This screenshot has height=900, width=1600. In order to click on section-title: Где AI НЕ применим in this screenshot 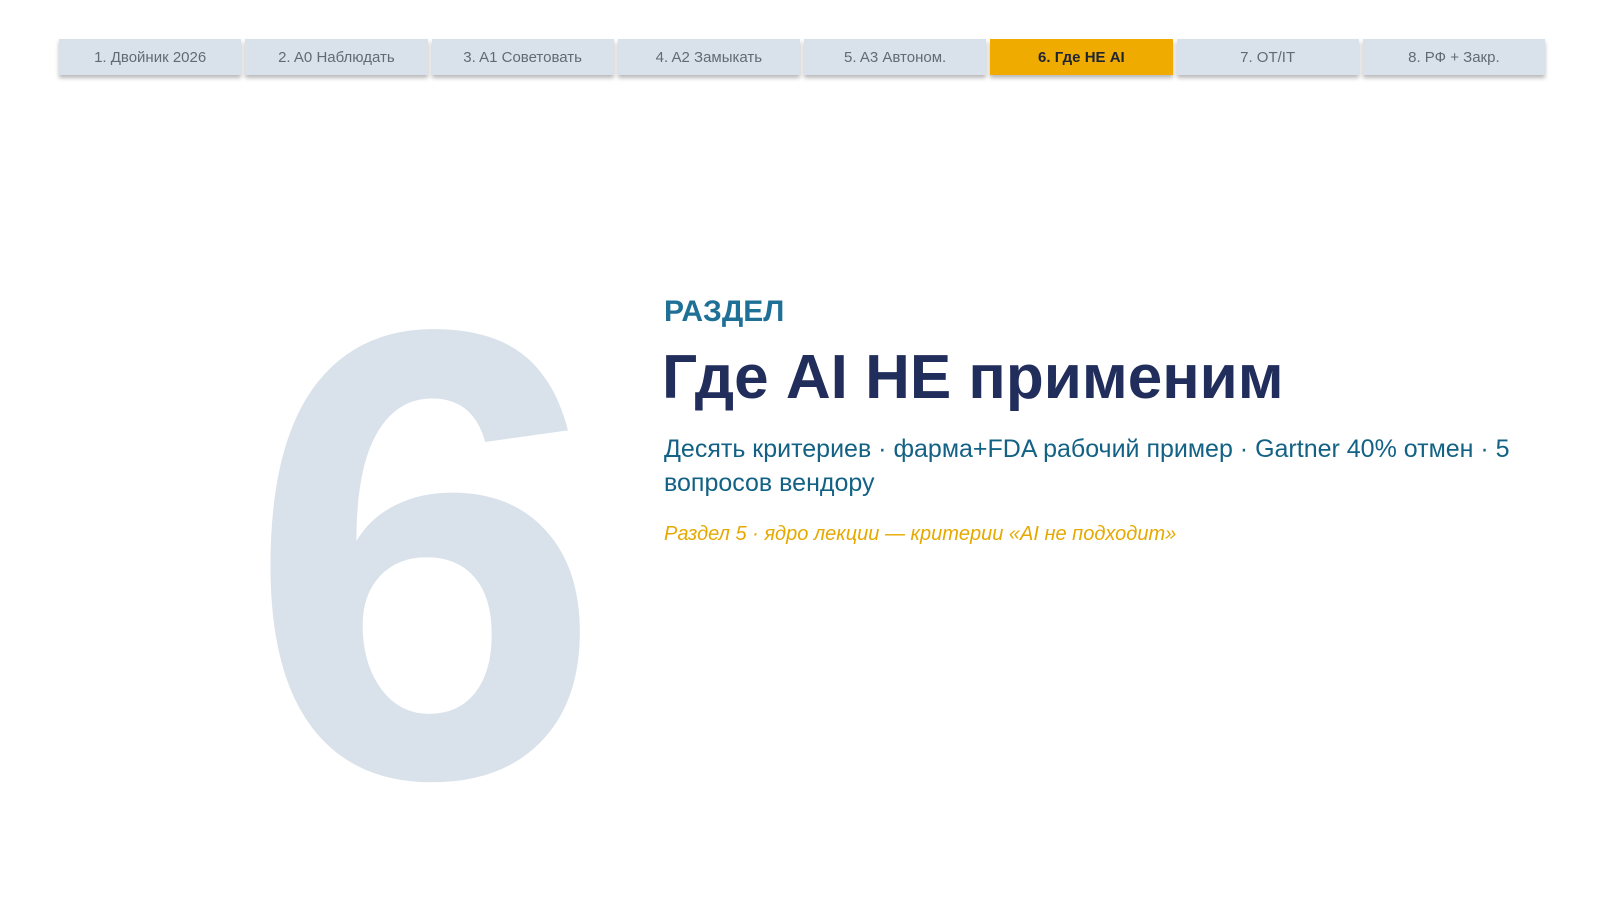, I will do `click(973, 377)`.